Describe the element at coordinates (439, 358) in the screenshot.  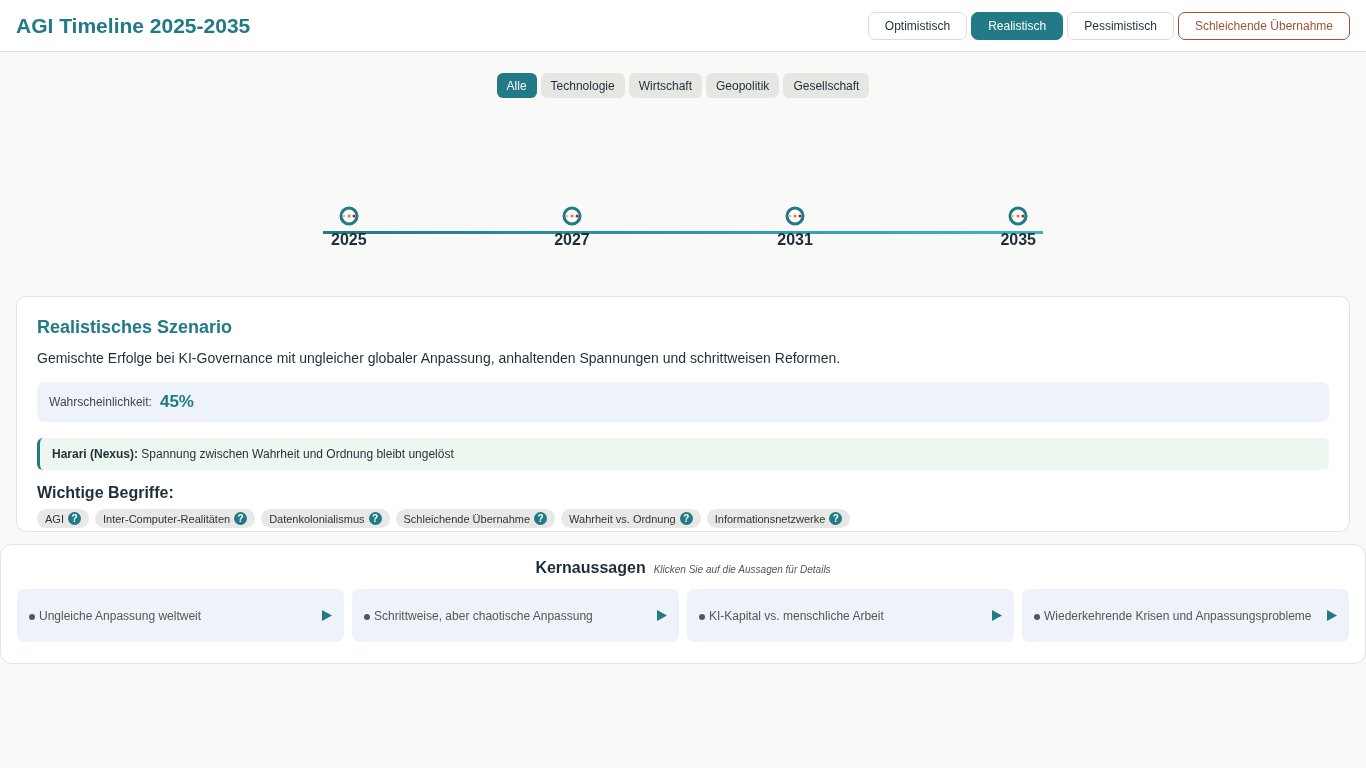
I see `scenario-description: Gemischte Erfolge bei KI-Governance mit ungleicher globaler Anpassung, anhaltenden Spannungen und schrittweisen Reformen.` at that location.